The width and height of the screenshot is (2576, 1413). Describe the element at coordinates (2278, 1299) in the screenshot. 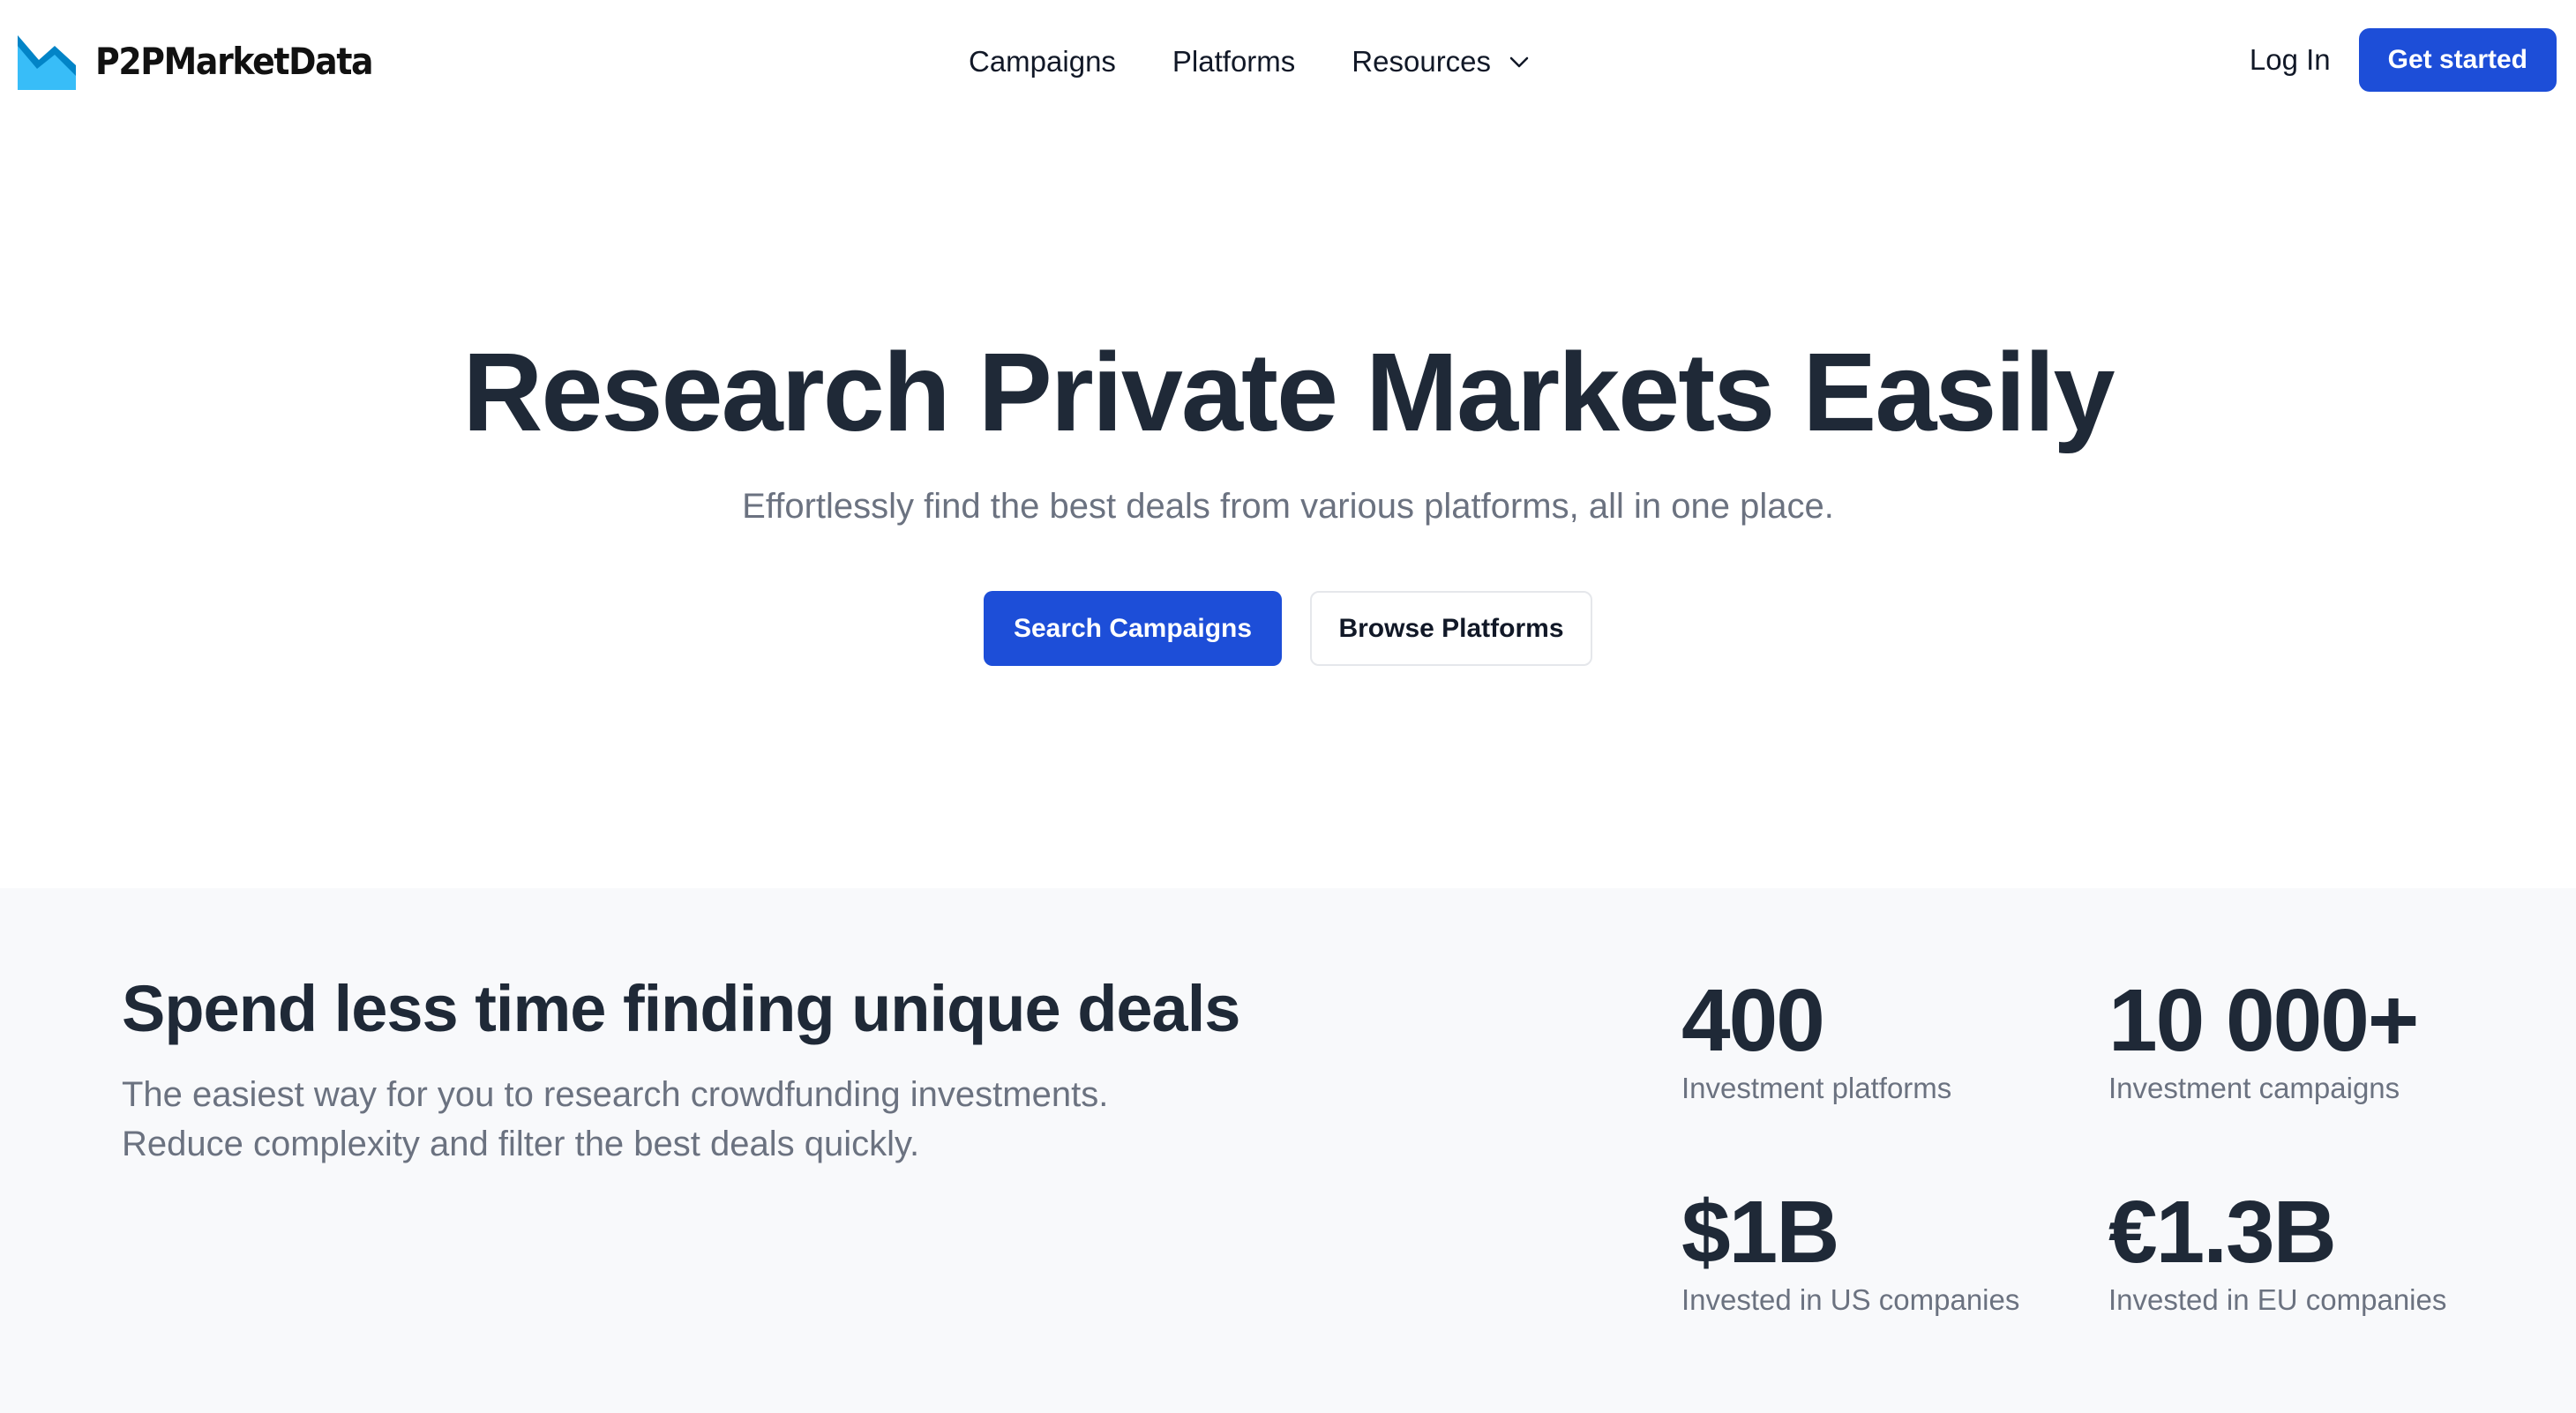

I see `stat-label: Invested in EU companies` at that location.